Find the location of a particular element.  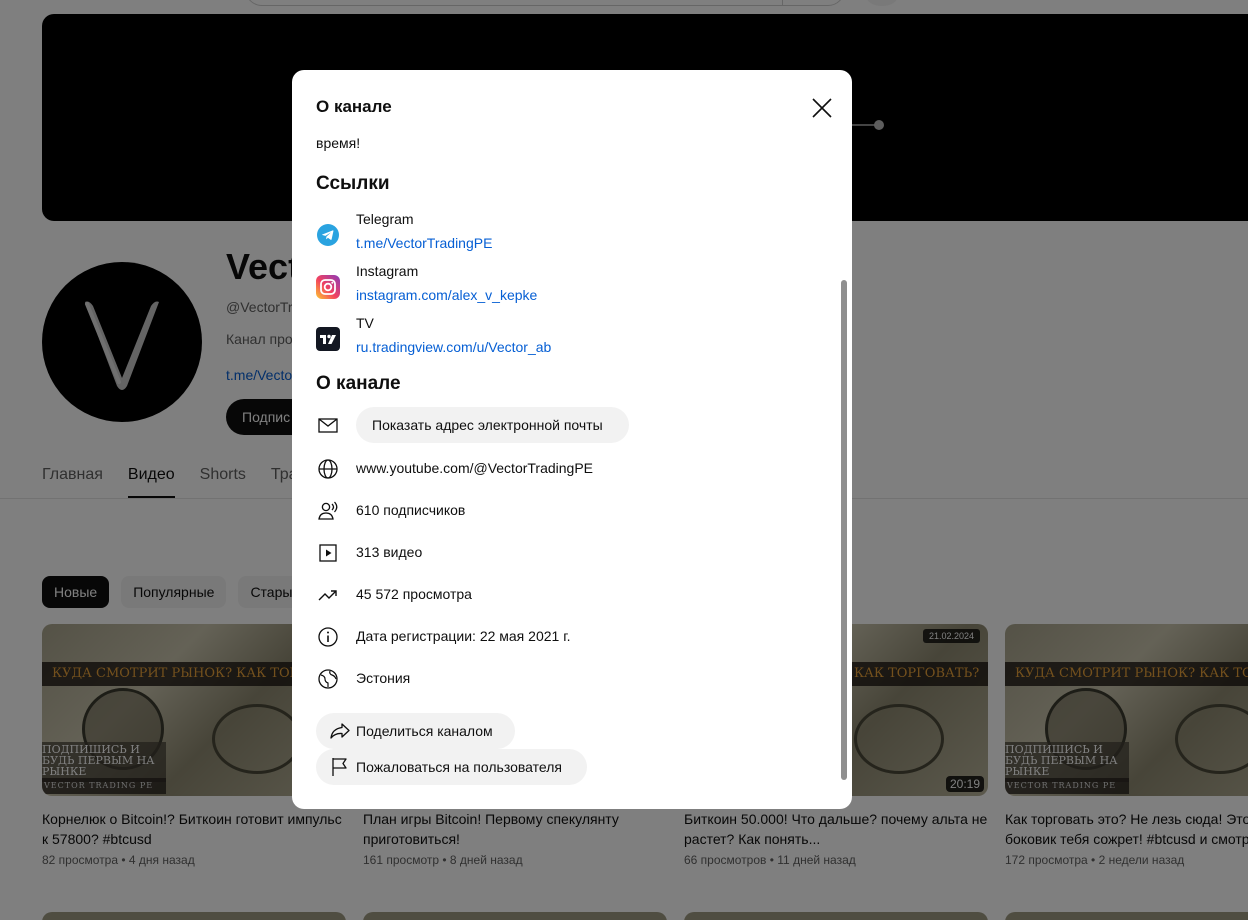

channel-url: www.youtube.com/@VectorTradingPE is located at coordinates (474, 468).